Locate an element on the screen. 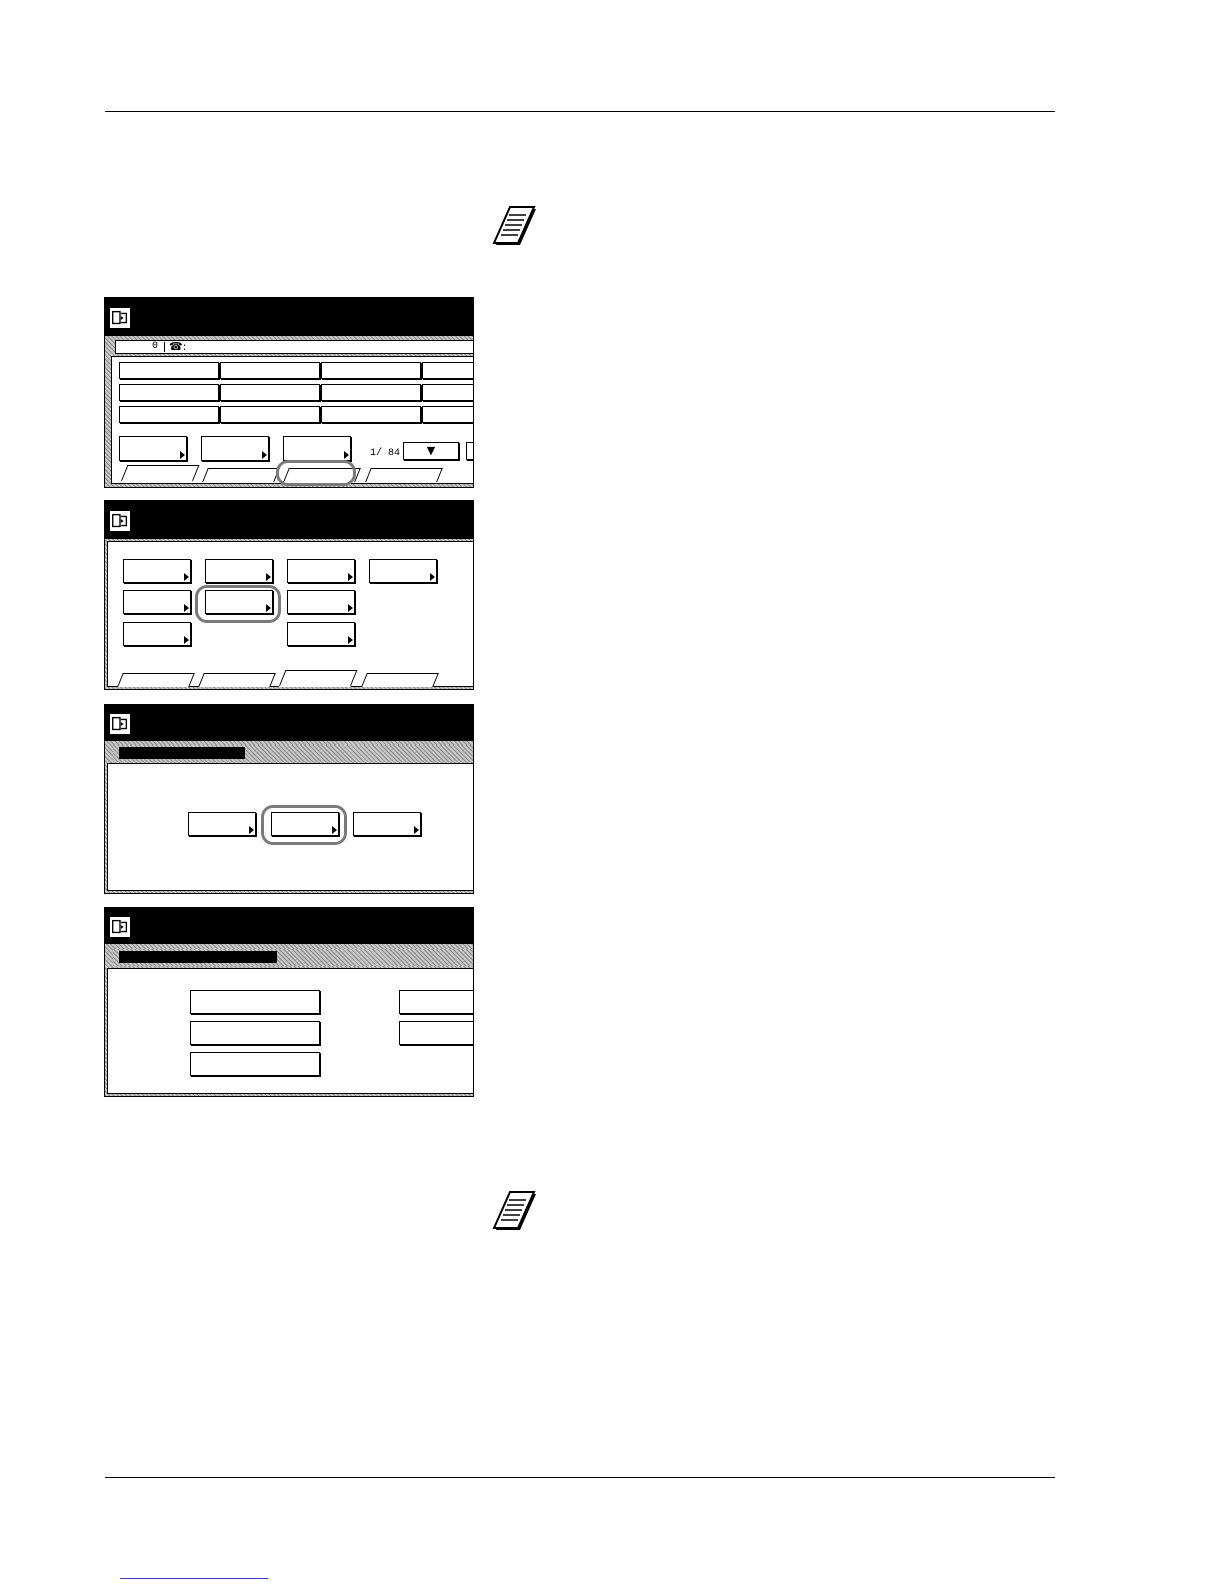 This screenshot has width=1224, height=1584. down-arrow-icon: ▼ is located at coordinates (431, 450).